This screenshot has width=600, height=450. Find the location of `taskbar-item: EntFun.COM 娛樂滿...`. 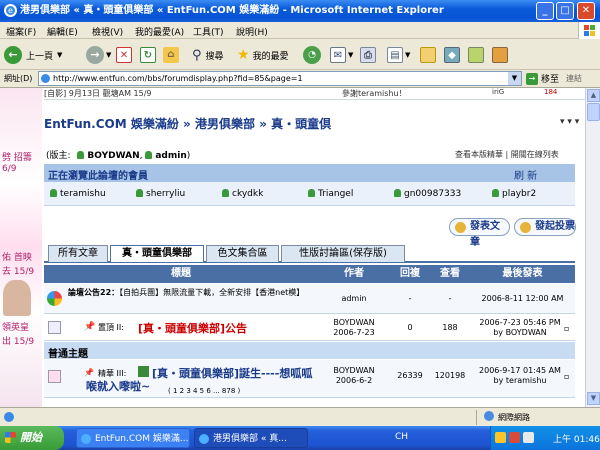

taskbar-item: EntFun.COM 娛樂滿... is located at coordinates (133, 438).